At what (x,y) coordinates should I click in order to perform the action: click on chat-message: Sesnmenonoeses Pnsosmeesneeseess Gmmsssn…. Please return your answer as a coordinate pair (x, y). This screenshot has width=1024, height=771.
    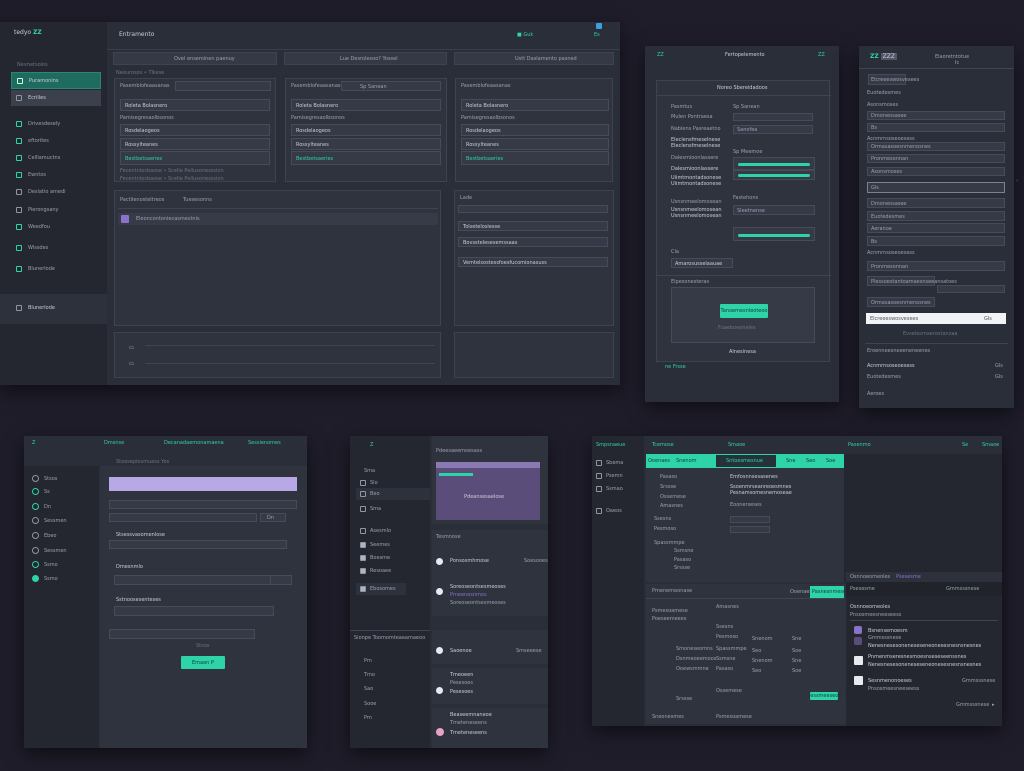
    Looking at the image, I should click on (924, 686).